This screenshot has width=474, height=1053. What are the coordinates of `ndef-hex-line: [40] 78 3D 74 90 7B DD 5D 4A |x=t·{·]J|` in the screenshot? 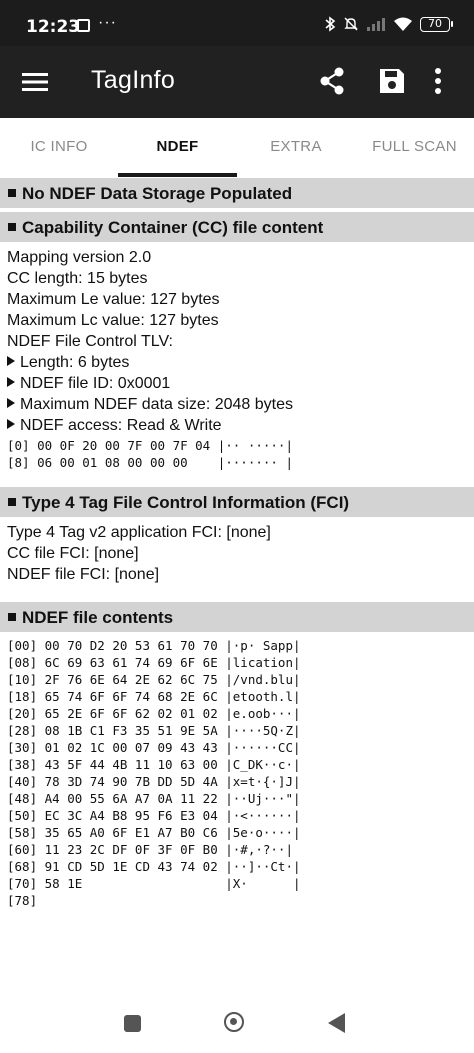 It's located at (154, 781).